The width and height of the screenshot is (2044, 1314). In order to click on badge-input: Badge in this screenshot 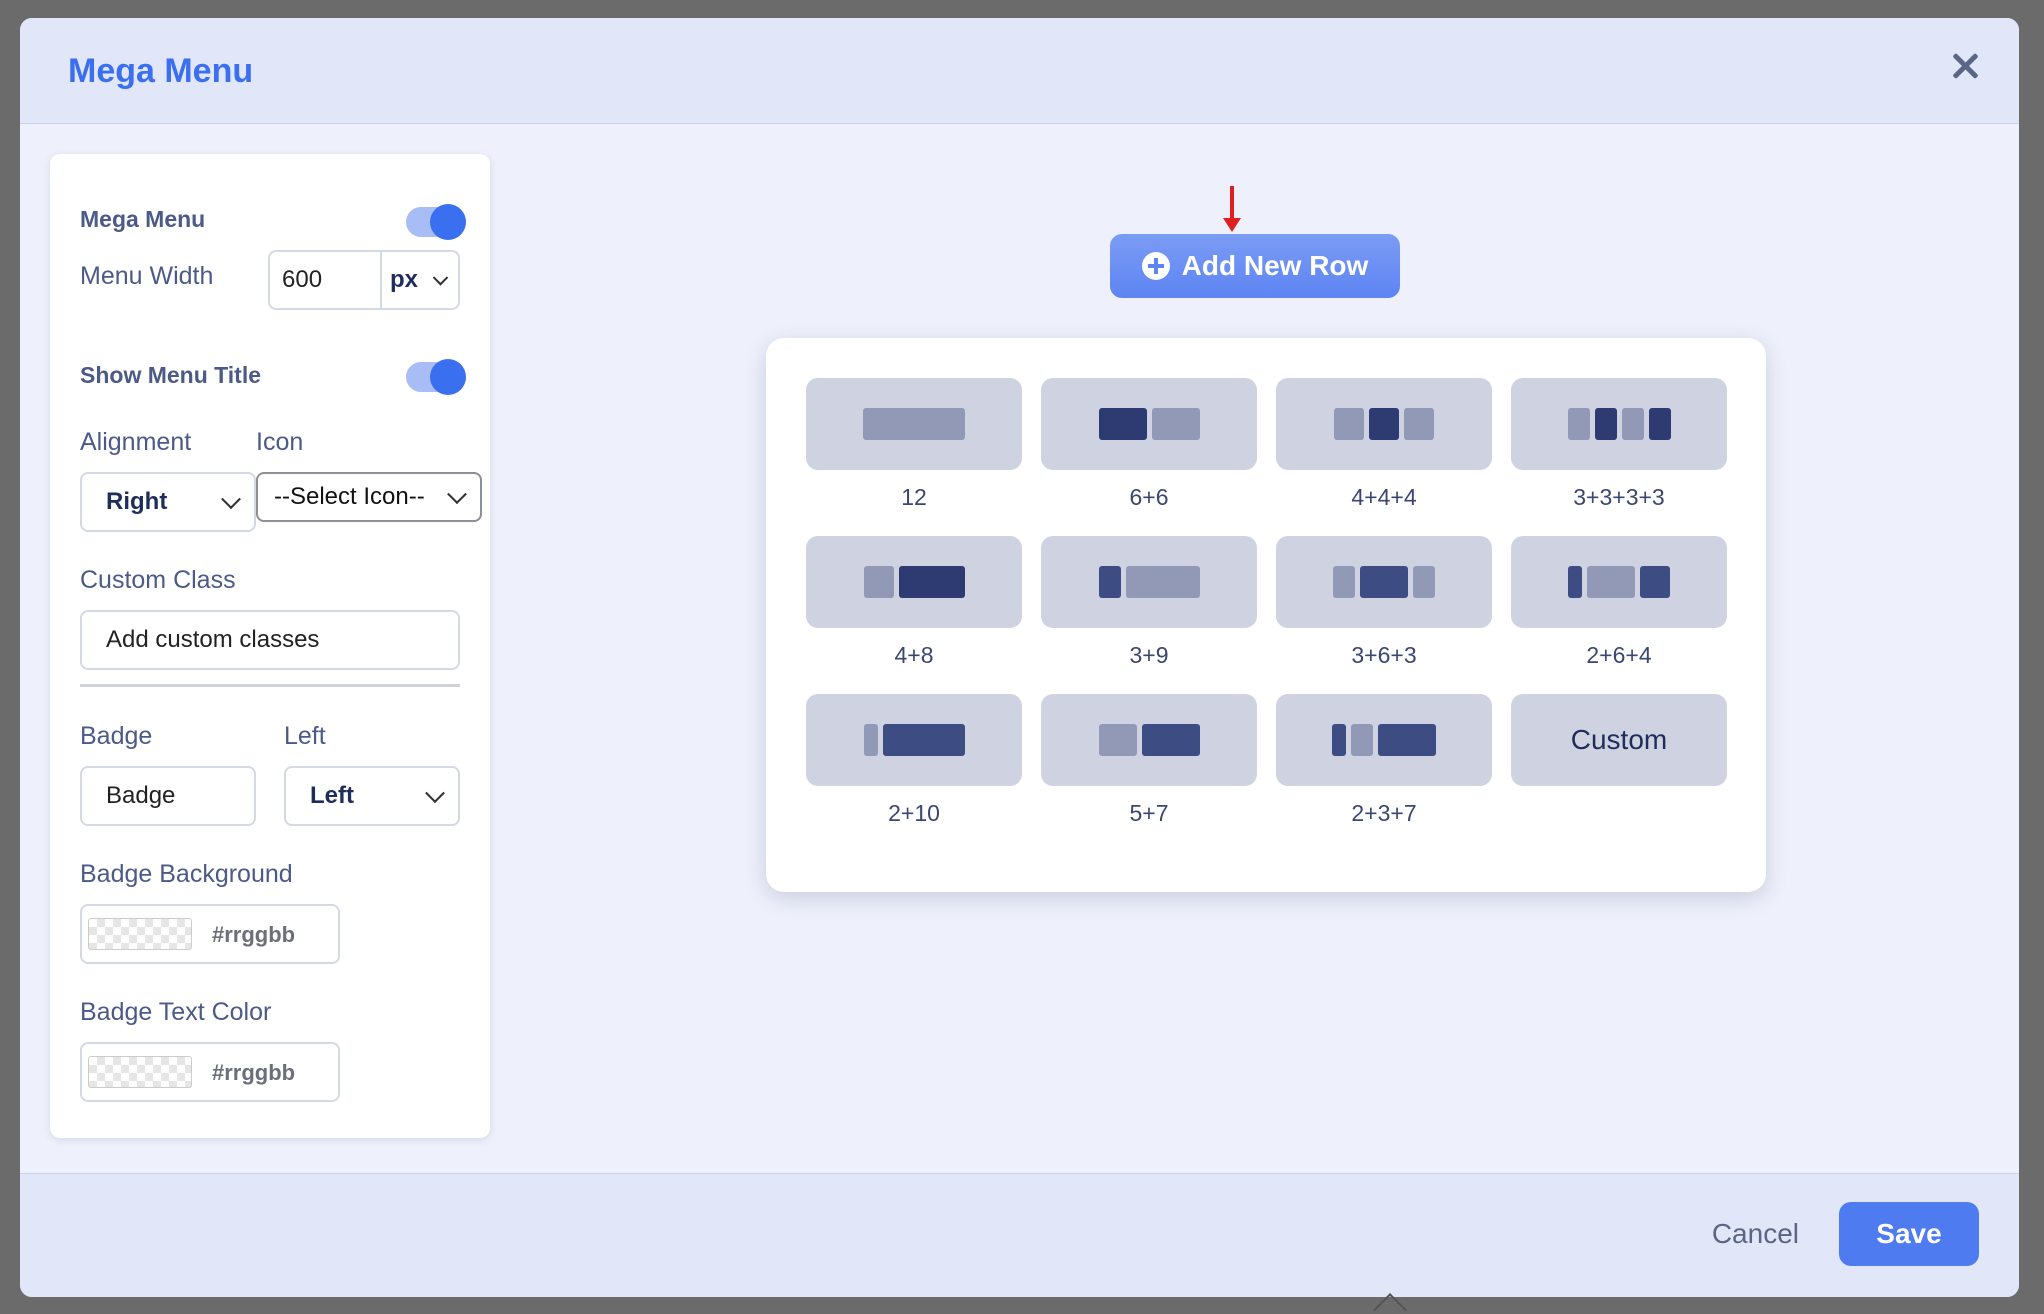, I will do `click(168, 796)`.